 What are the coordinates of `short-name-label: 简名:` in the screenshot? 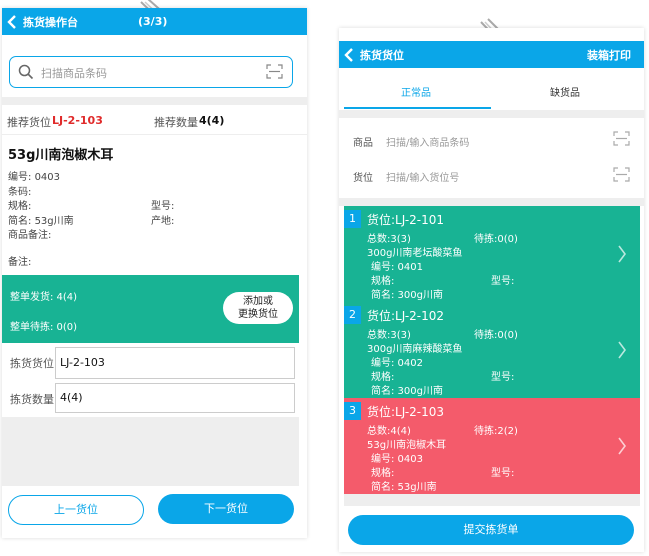 It's located at (20, 221).